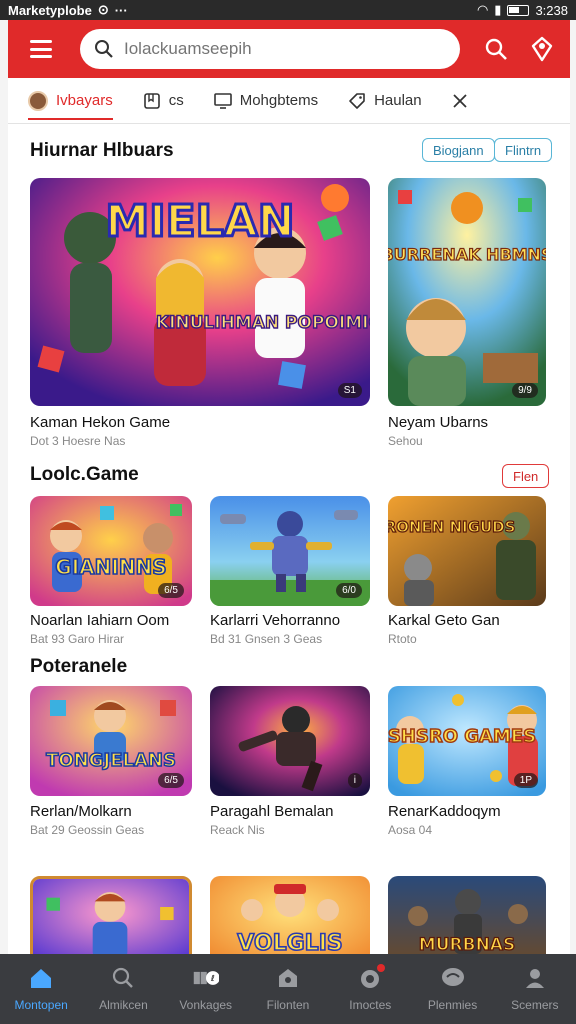  Describe the element at coordinates (279, 100) in the screenshot. I see `tab-label: Mohgbtems` at that location.